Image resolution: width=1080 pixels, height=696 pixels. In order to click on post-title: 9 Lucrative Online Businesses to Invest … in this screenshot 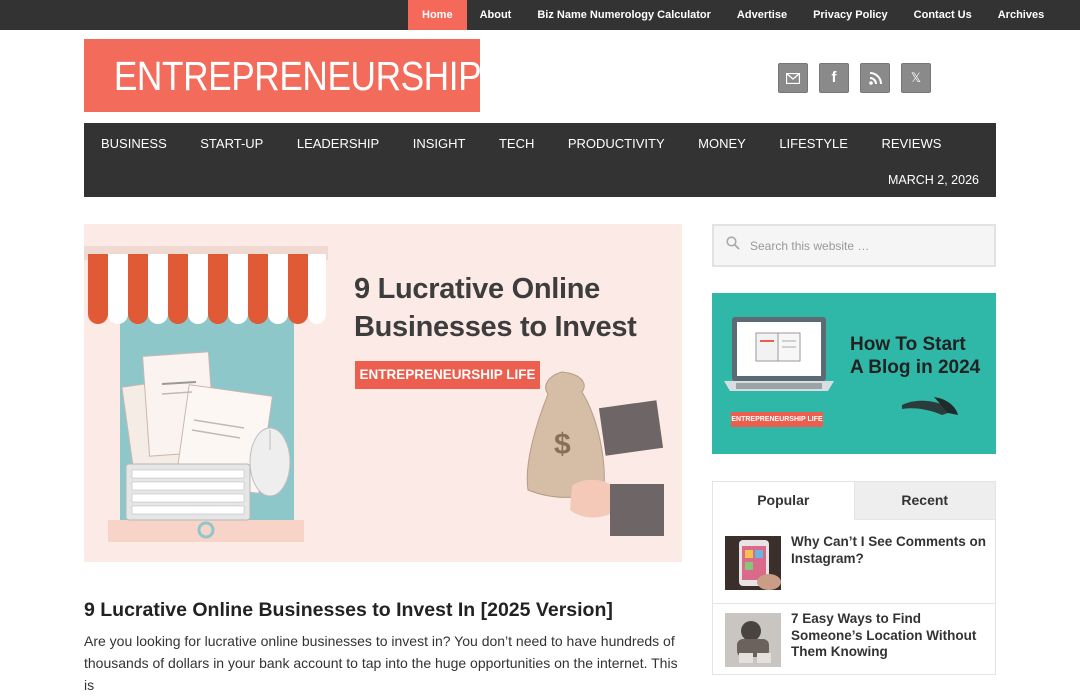, I will do `click(348, 610)`.